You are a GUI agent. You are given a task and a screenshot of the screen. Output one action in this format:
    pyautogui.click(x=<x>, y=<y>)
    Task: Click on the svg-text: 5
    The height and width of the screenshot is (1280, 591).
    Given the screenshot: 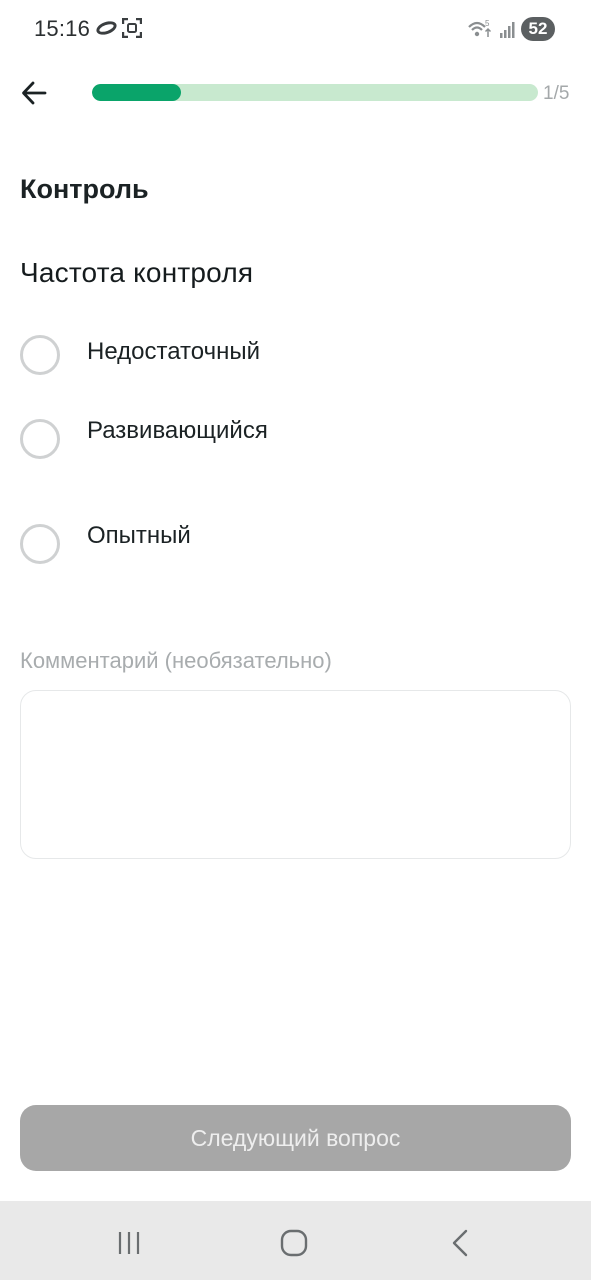 What is the action you would take?
    pyautogui.click(x=487, y=23)
    